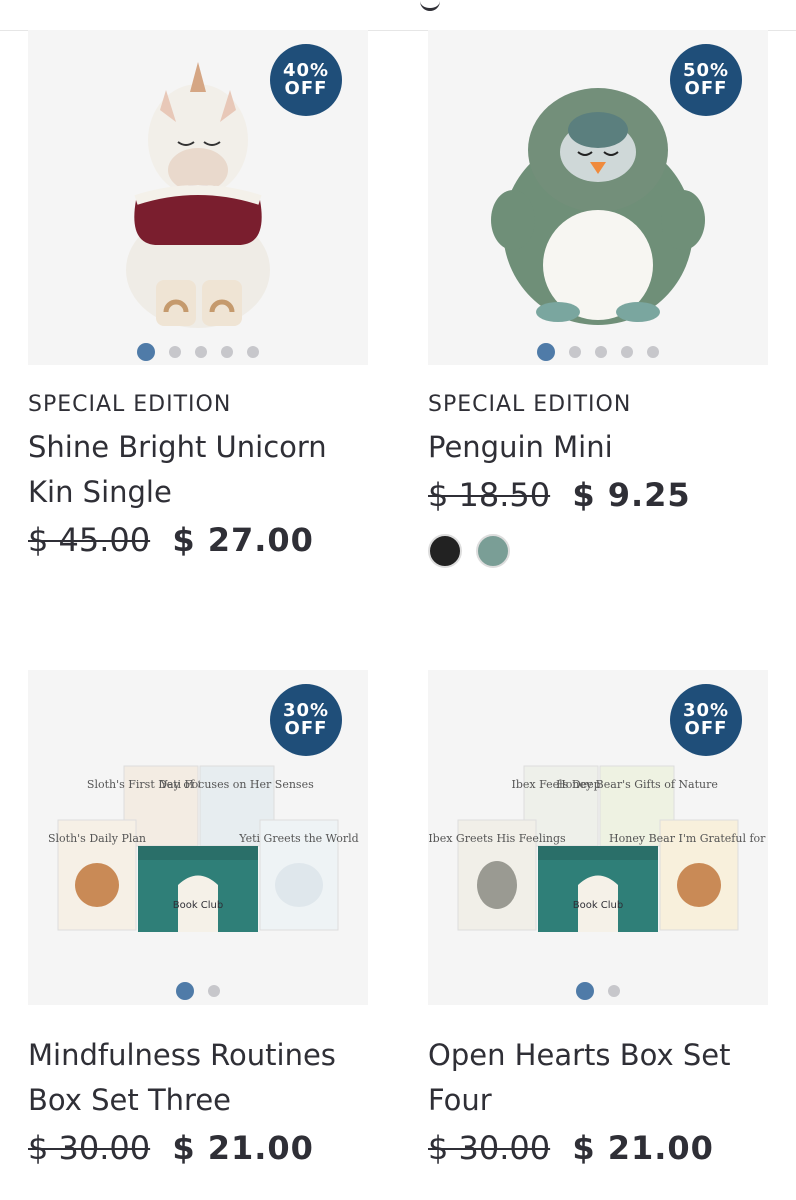  Describe the element at coordinates (445, 551) in the screenshot. I see `color-swatch-black` at that location.